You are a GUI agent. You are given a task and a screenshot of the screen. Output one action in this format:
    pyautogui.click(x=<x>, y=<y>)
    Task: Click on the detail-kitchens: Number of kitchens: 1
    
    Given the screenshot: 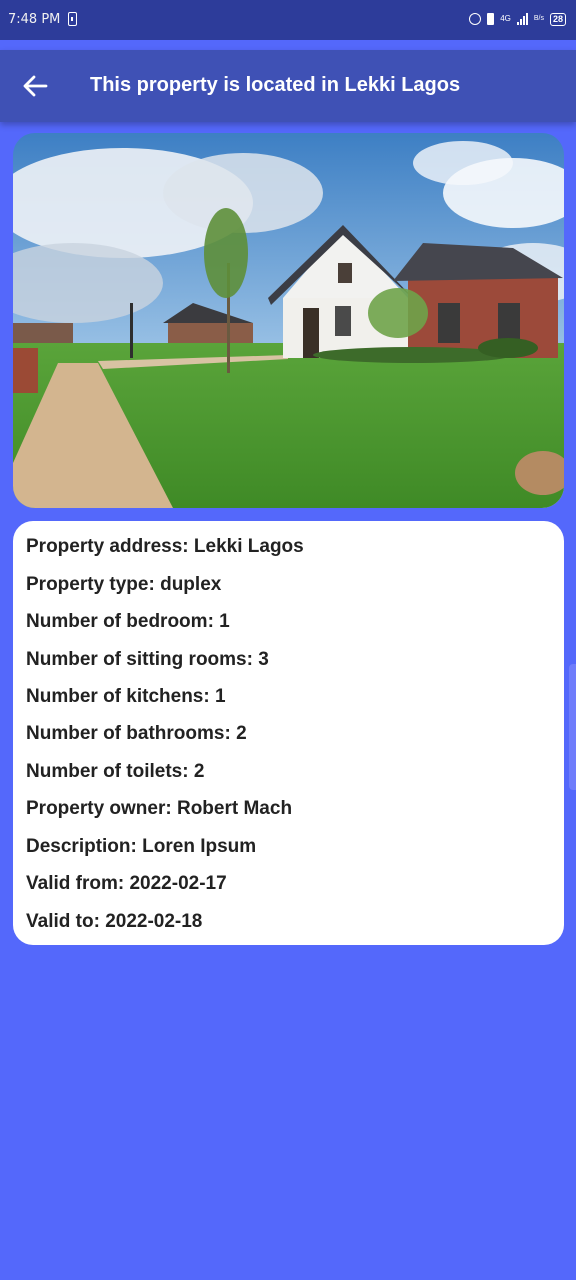 What is the action you would take?
    pyautogui.click(x=126, y=696)
    